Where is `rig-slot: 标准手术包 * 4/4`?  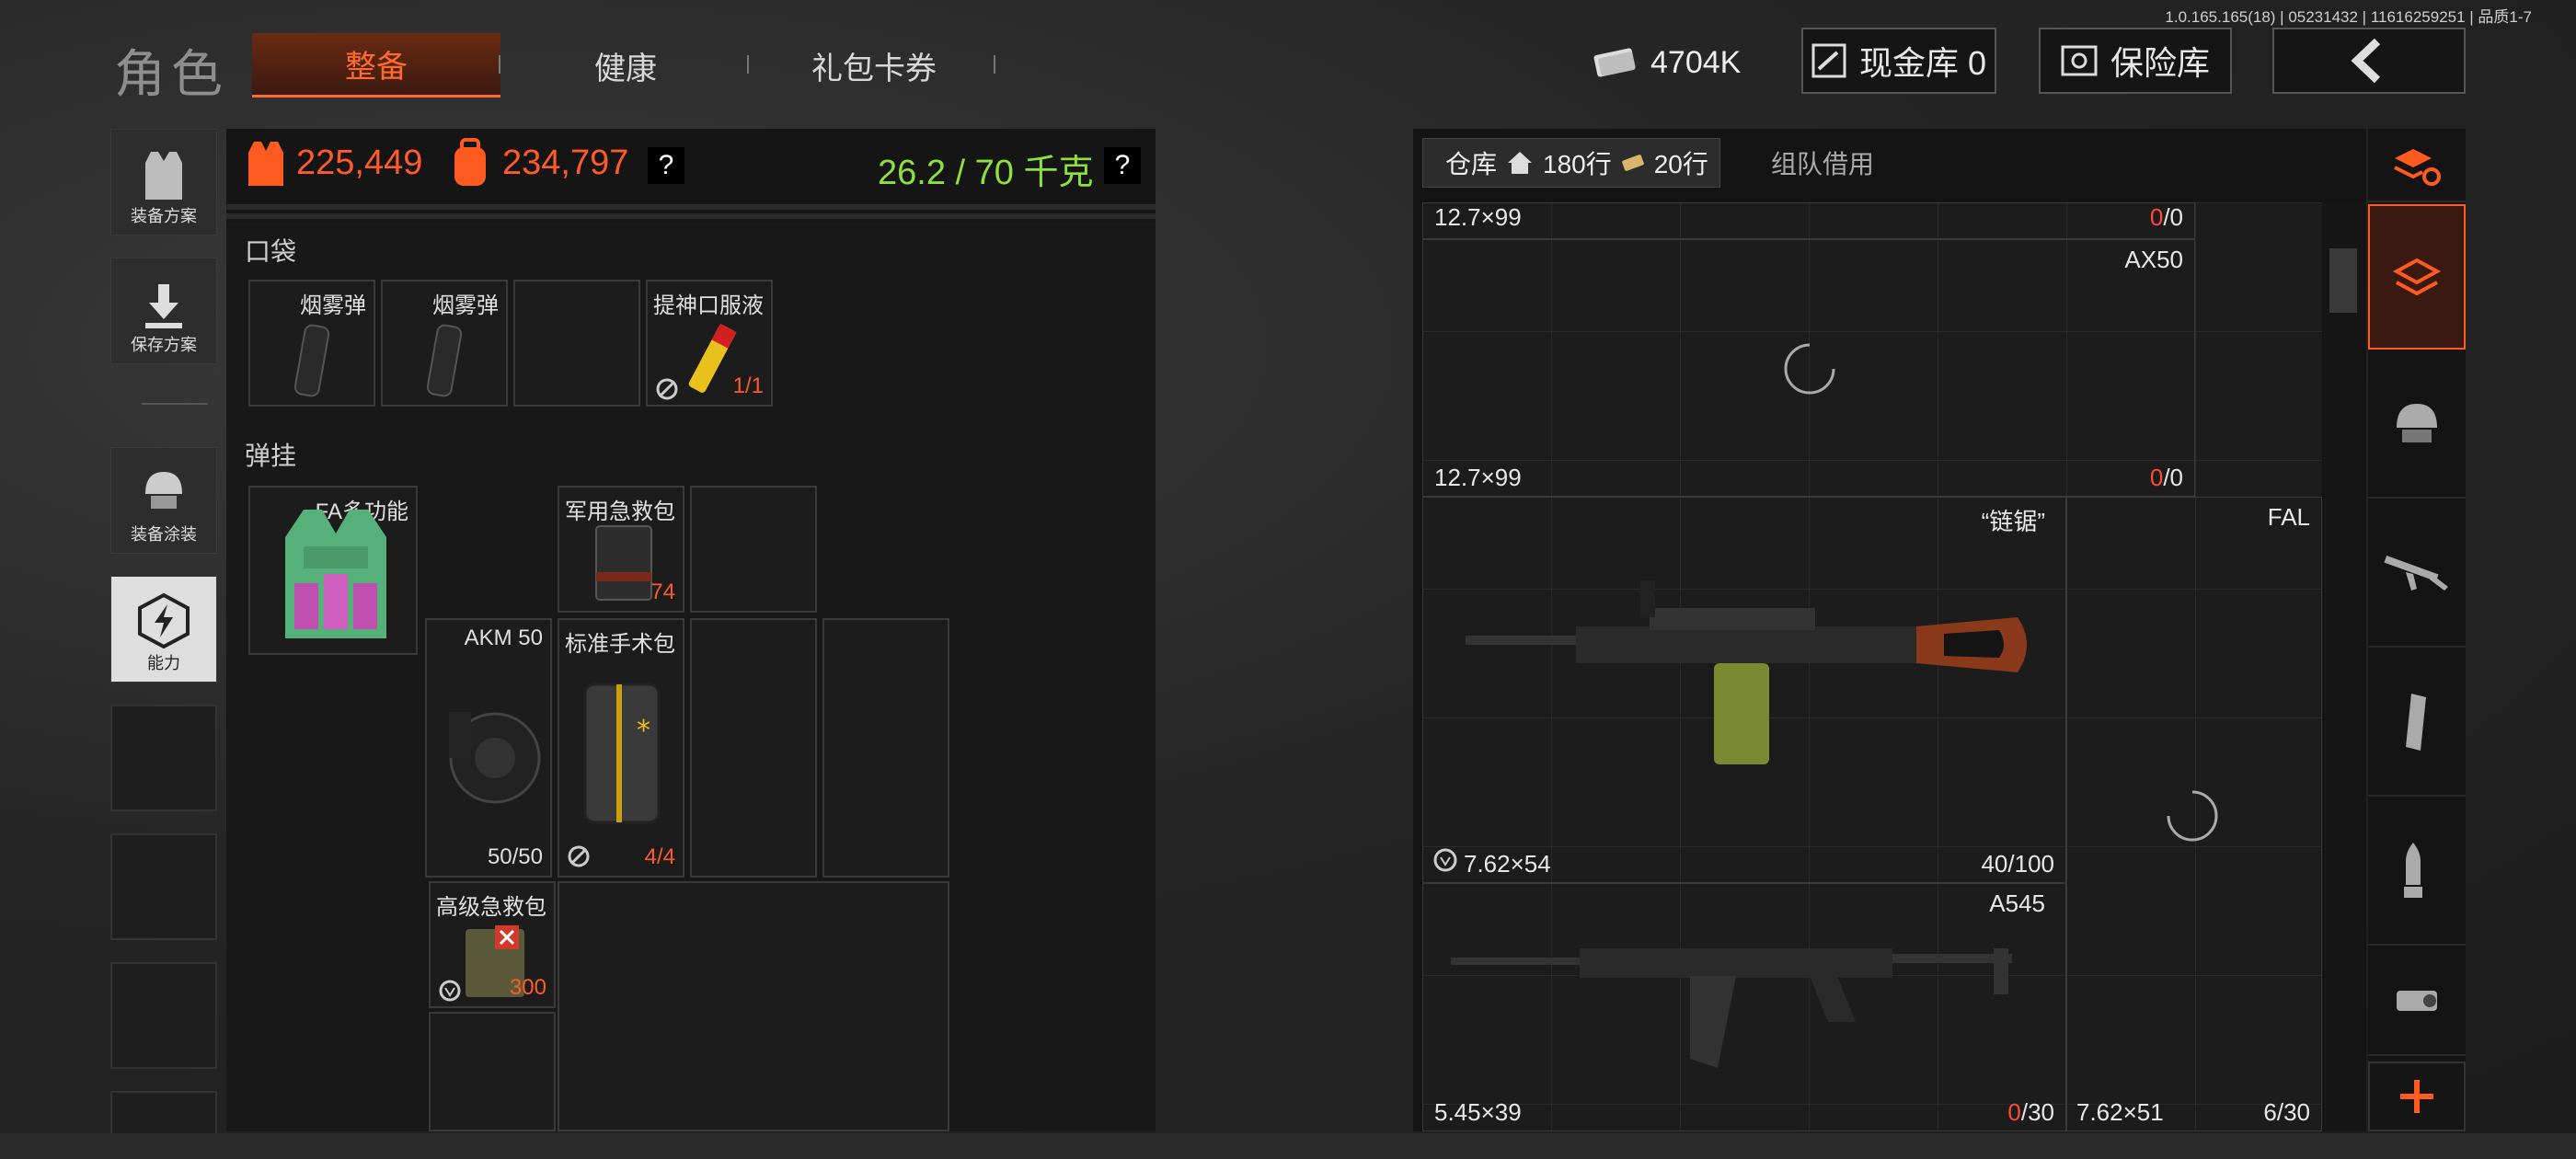
rig-slot: 标准手术包 * 4/4 is located at coordinates (621, 748).